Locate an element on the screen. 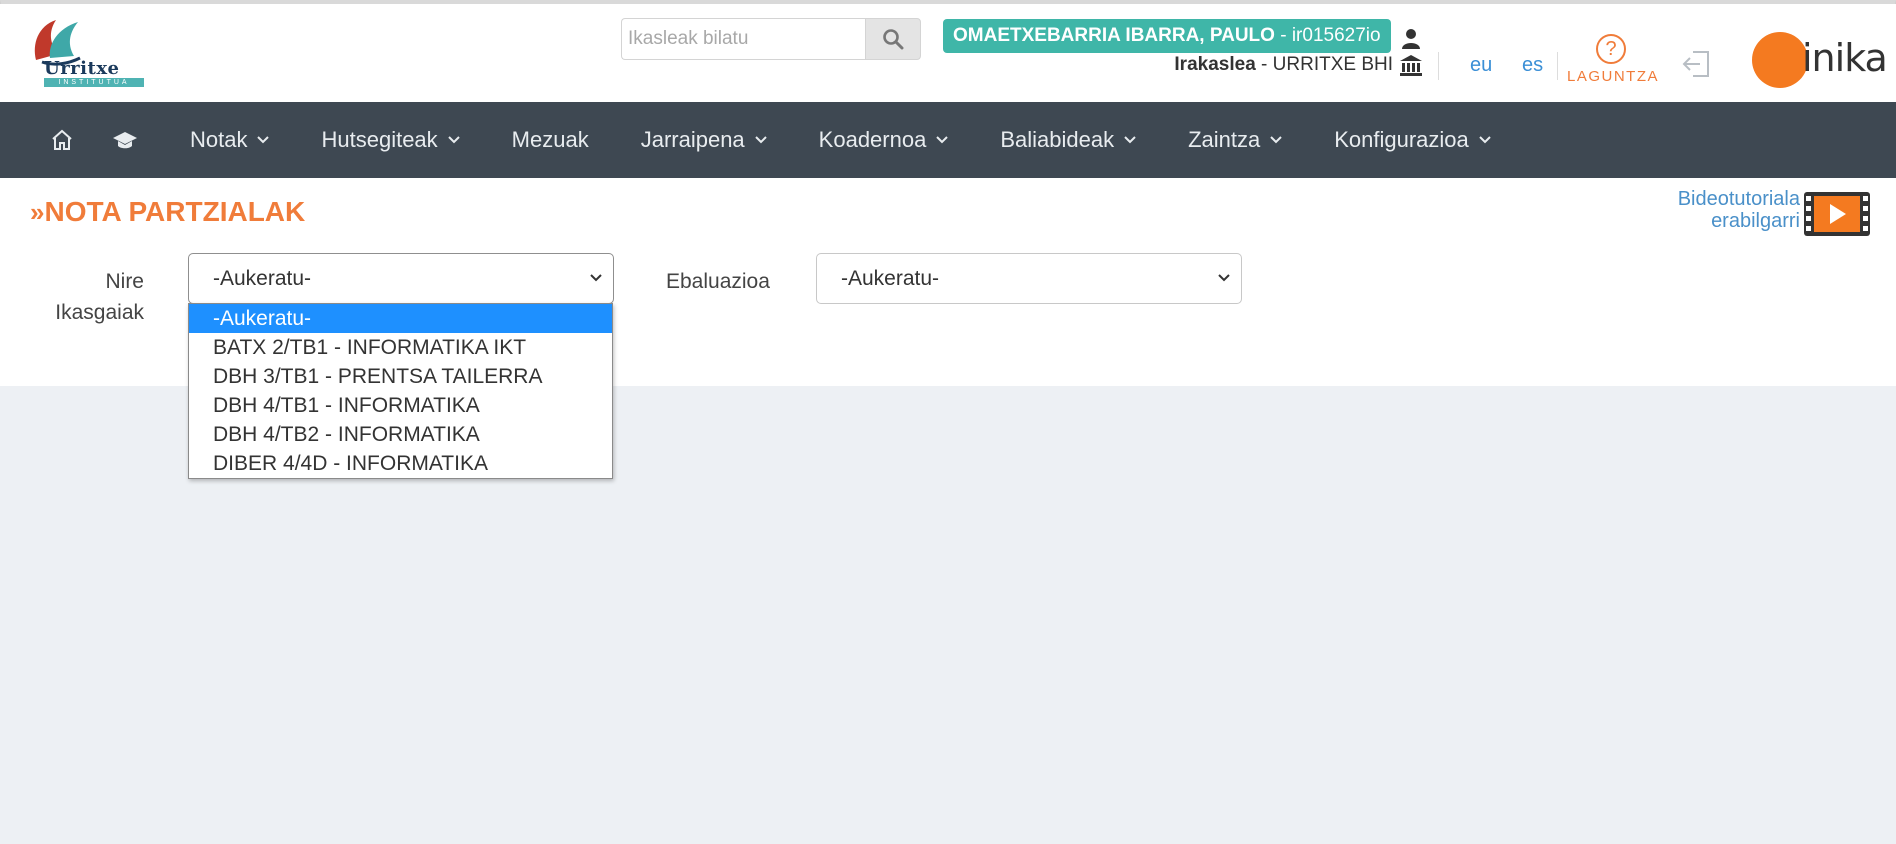  inika-logo: inika is located at coordinates (1820, 61).